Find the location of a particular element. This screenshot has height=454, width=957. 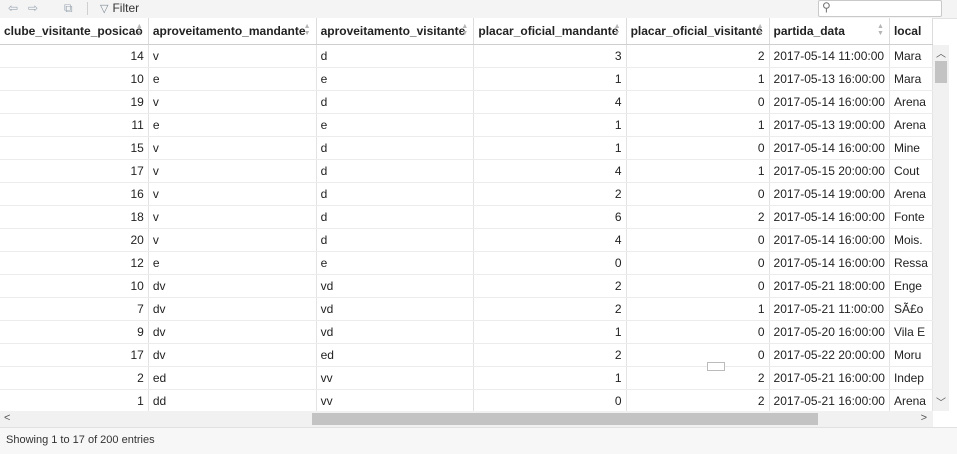

column-header: partida_data ▲ ▼ is located at coordinates (829, 31).